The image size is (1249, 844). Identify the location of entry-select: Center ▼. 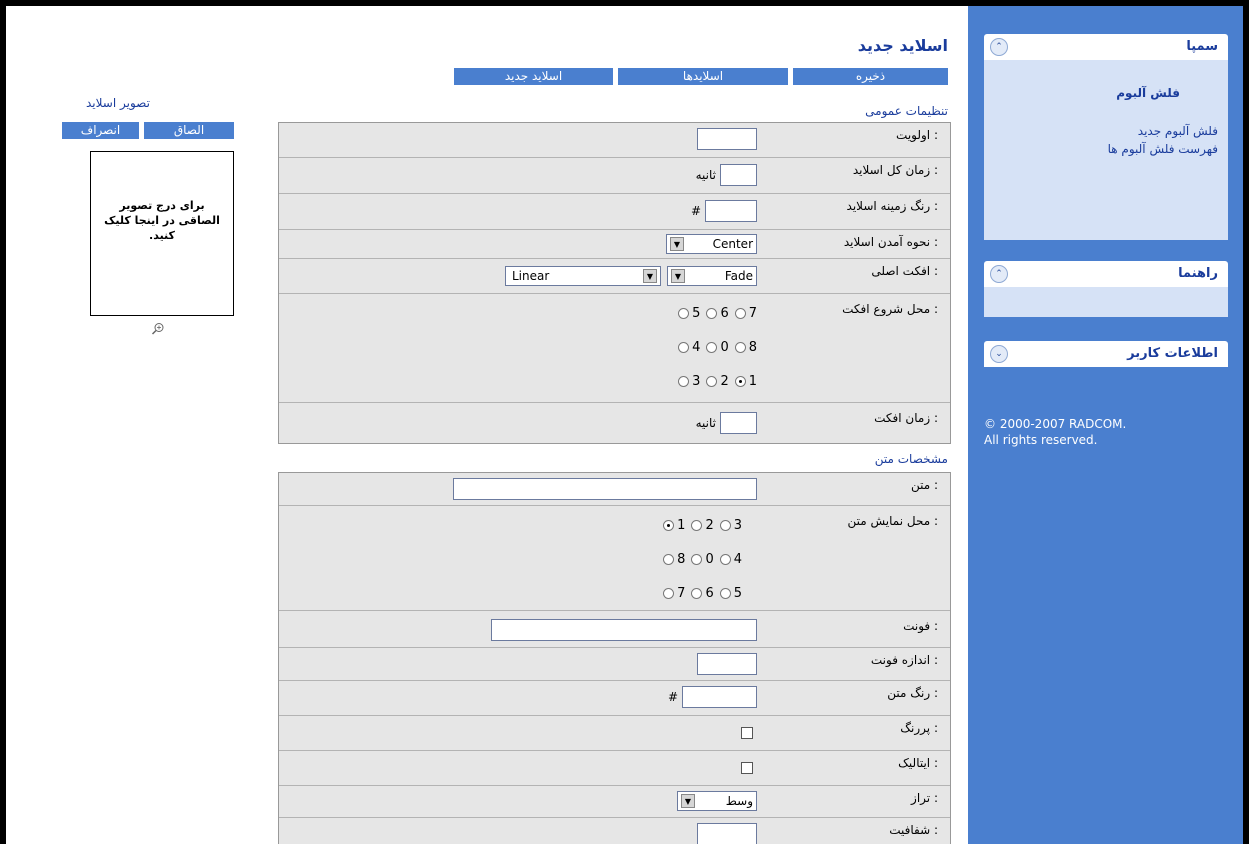
(711, 244).